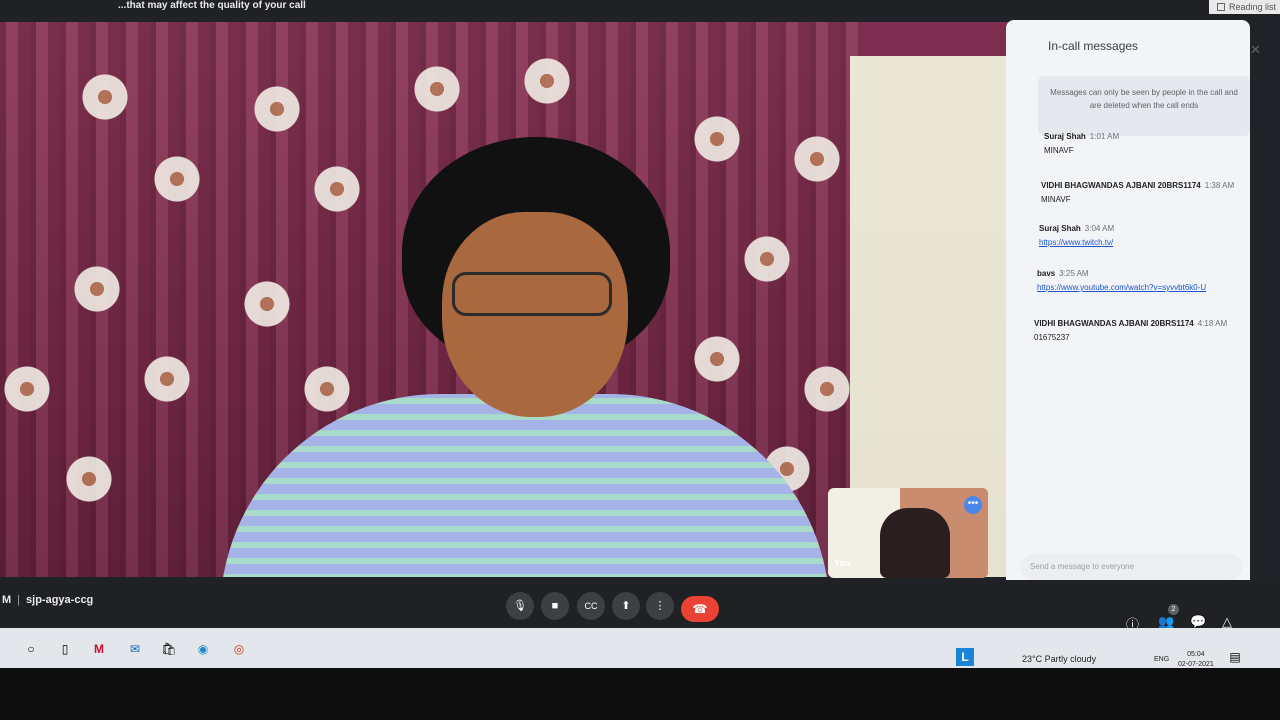 The width and height of the screenshot is (1280, 720). I want to click on captions-icon: CC, so click(591, 606).